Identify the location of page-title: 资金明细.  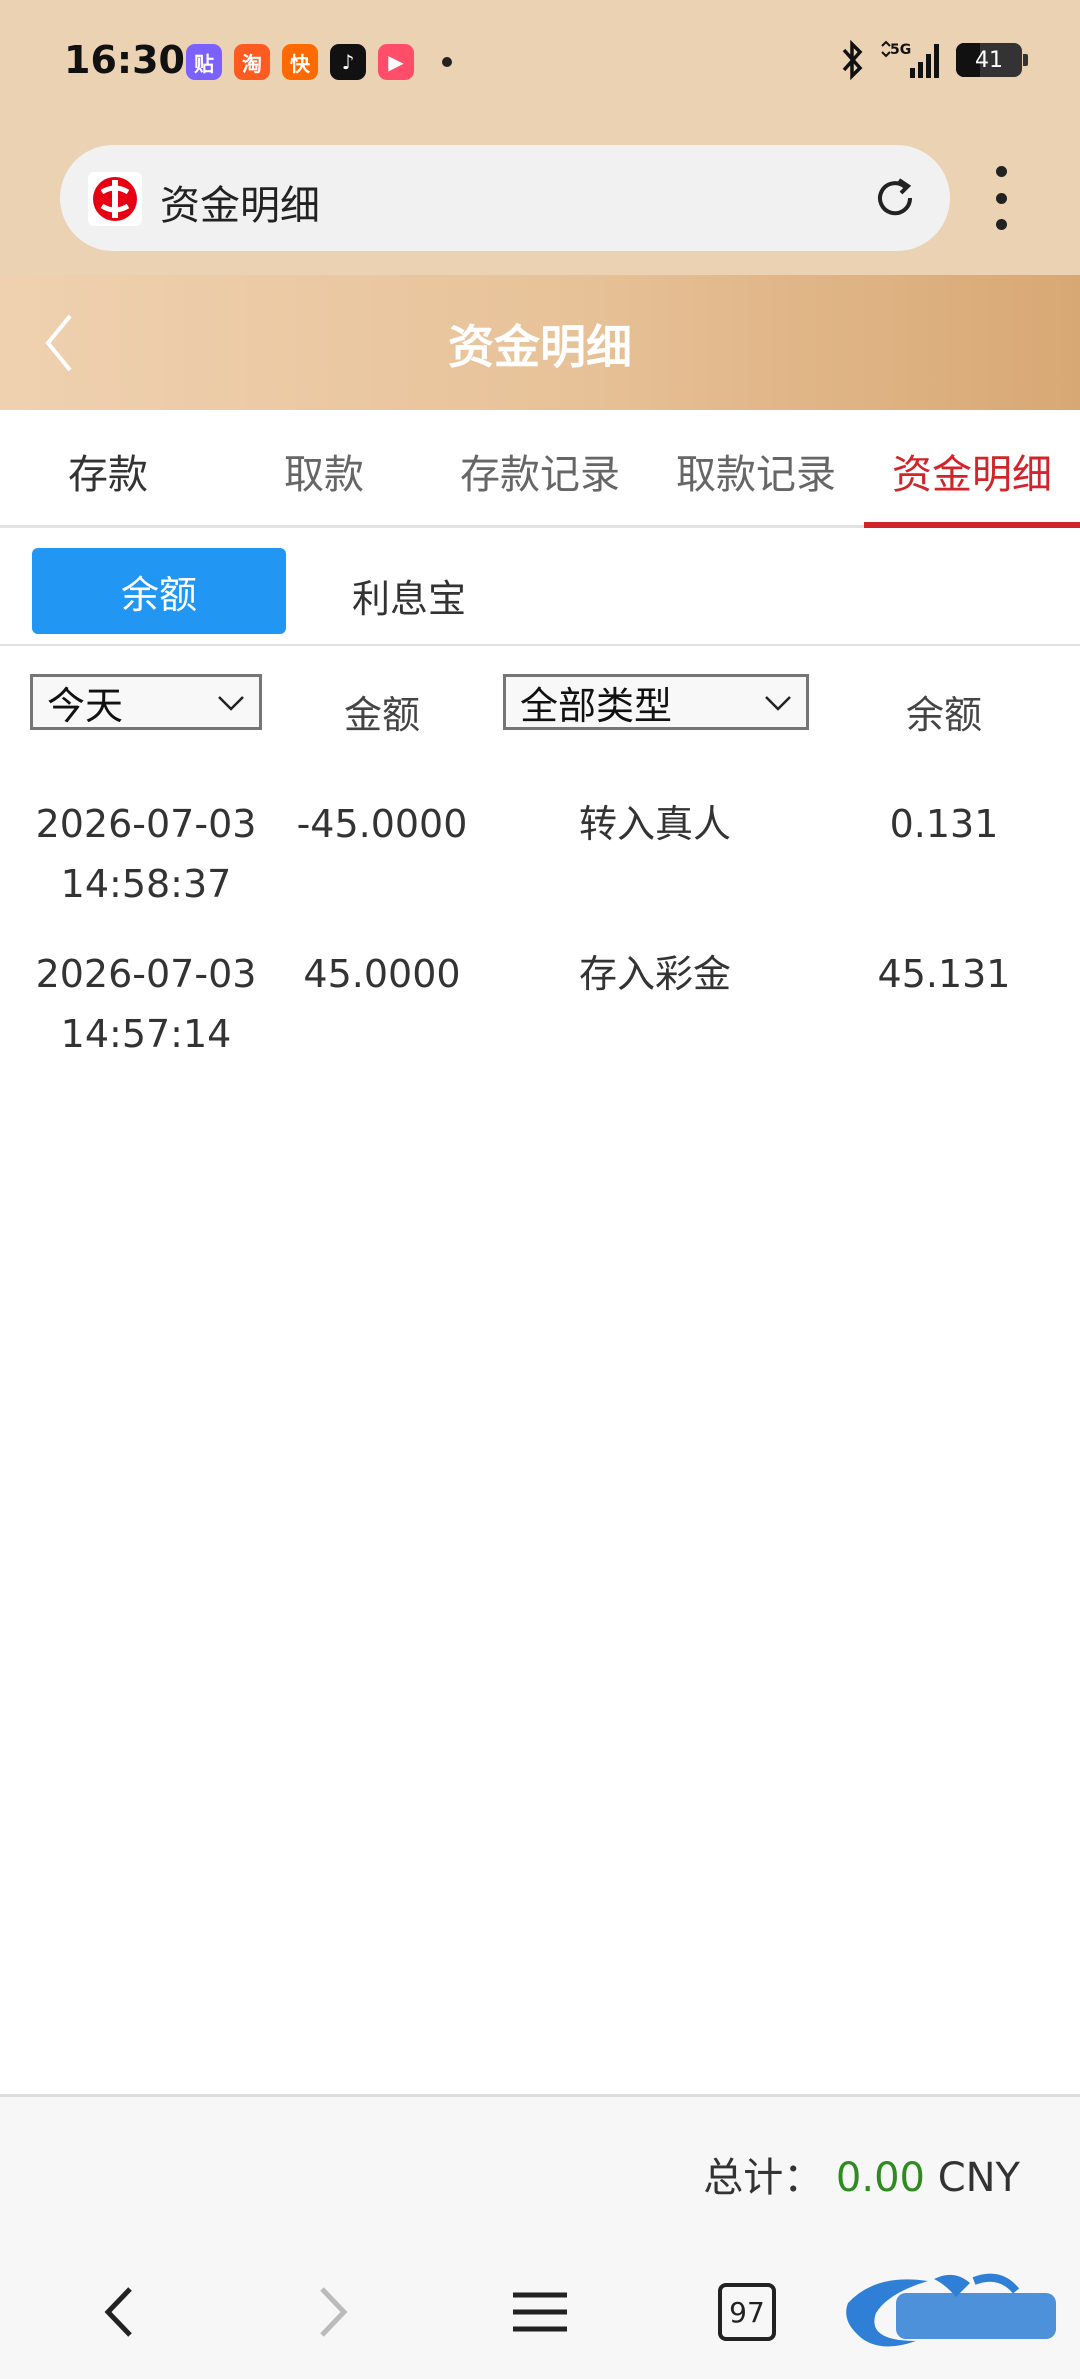
(540, 347).